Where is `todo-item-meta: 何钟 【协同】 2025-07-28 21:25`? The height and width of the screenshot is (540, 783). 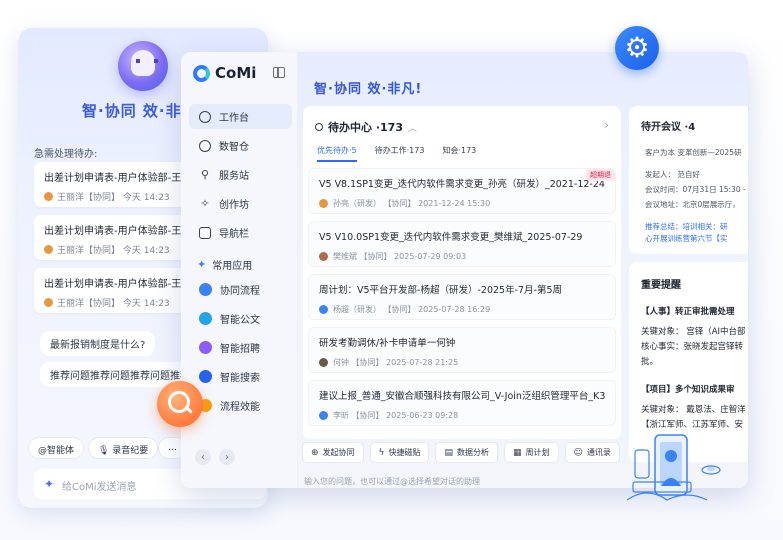 todo-item-meta: 何钟 【协同】 2025-07-28 21:25 is located at coordinates (396, 362).